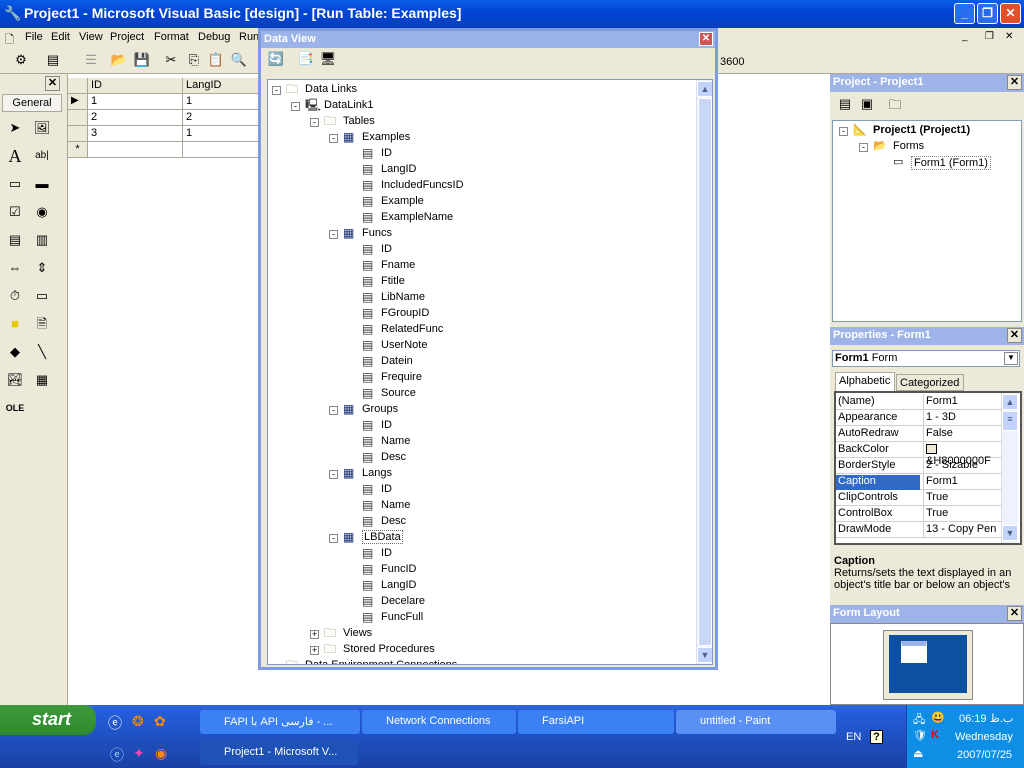 Image resolution: width=1024 pixels, height=768 pixels. What do you see at coordinates (756, 722) in the screenshot?
I see `task-paint: untitled - Paint` at bounding box center [756, 722].